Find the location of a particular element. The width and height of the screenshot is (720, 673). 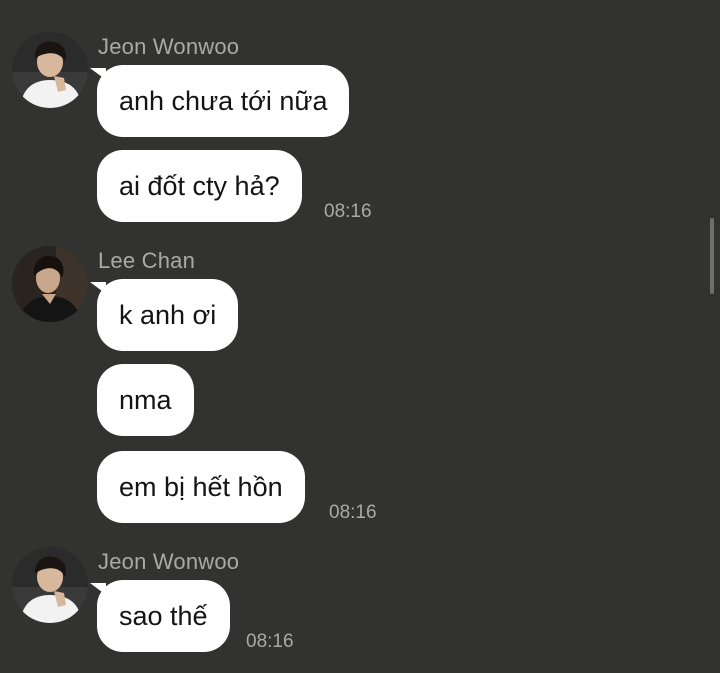

message-bubble: k anh ơi is located at coordinates (168, 315).